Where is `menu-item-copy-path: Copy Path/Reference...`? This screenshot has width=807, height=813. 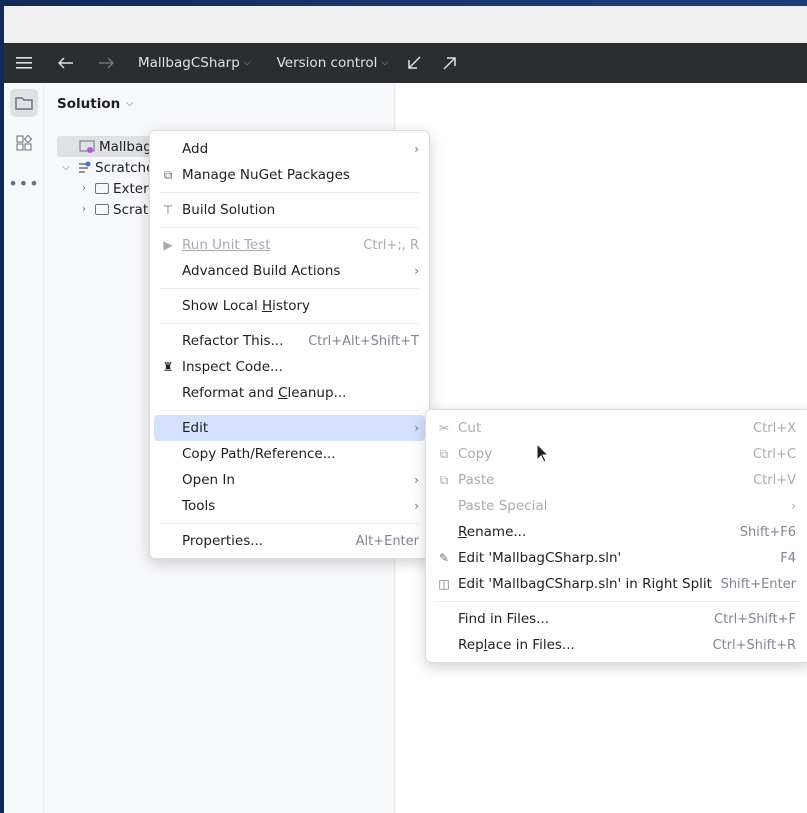
menu-item-copy-path: Copy Path/Reference... is located at coordinates (289, 454).